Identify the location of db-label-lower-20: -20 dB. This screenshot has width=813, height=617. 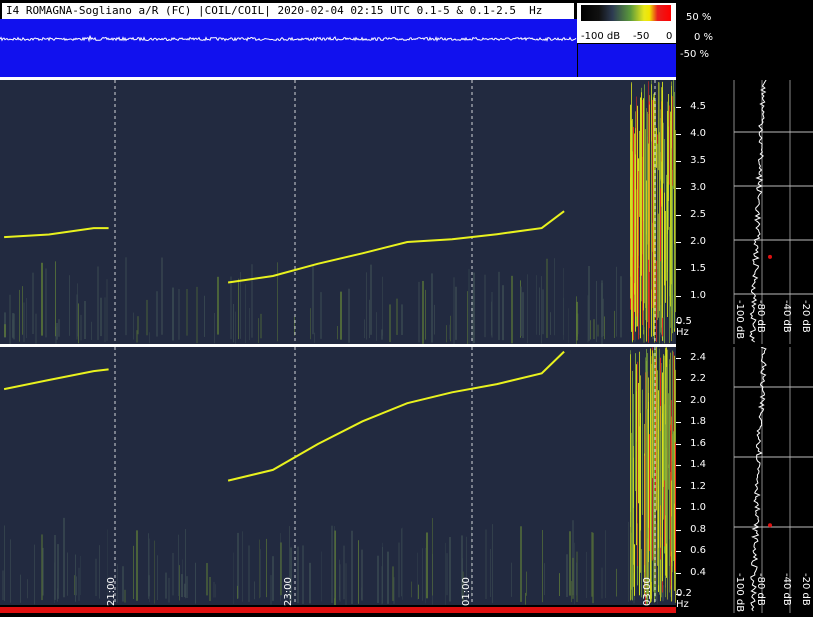
(805, 589).